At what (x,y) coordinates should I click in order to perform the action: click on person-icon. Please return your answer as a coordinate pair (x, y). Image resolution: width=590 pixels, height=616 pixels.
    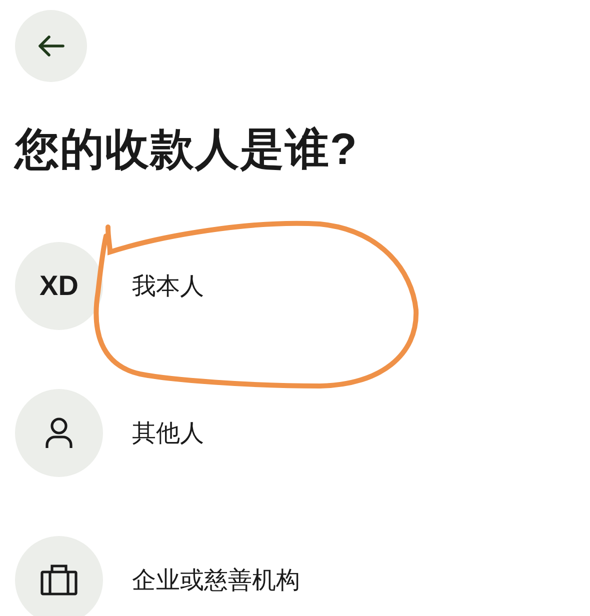
    Looking at the image, I should click on (59, 433).